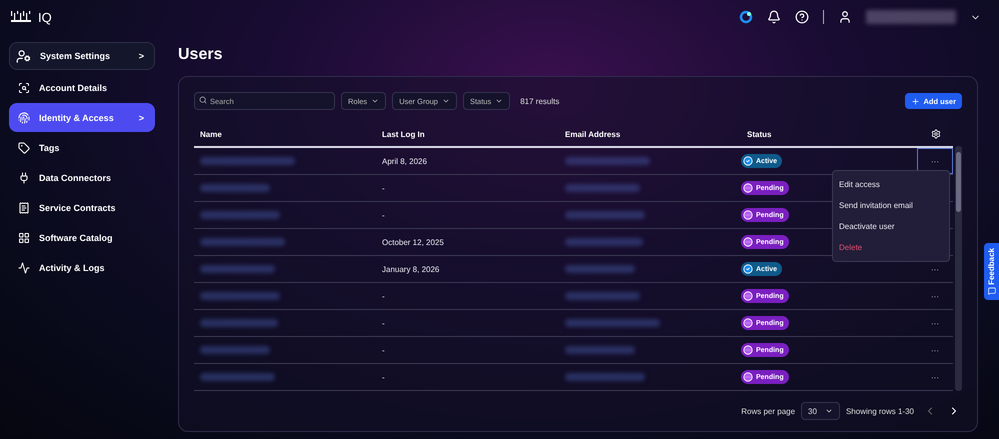 The width and height of the screenshot is (999, 439). I want to click on menu-item: Deactivate user, so click(891, 226).